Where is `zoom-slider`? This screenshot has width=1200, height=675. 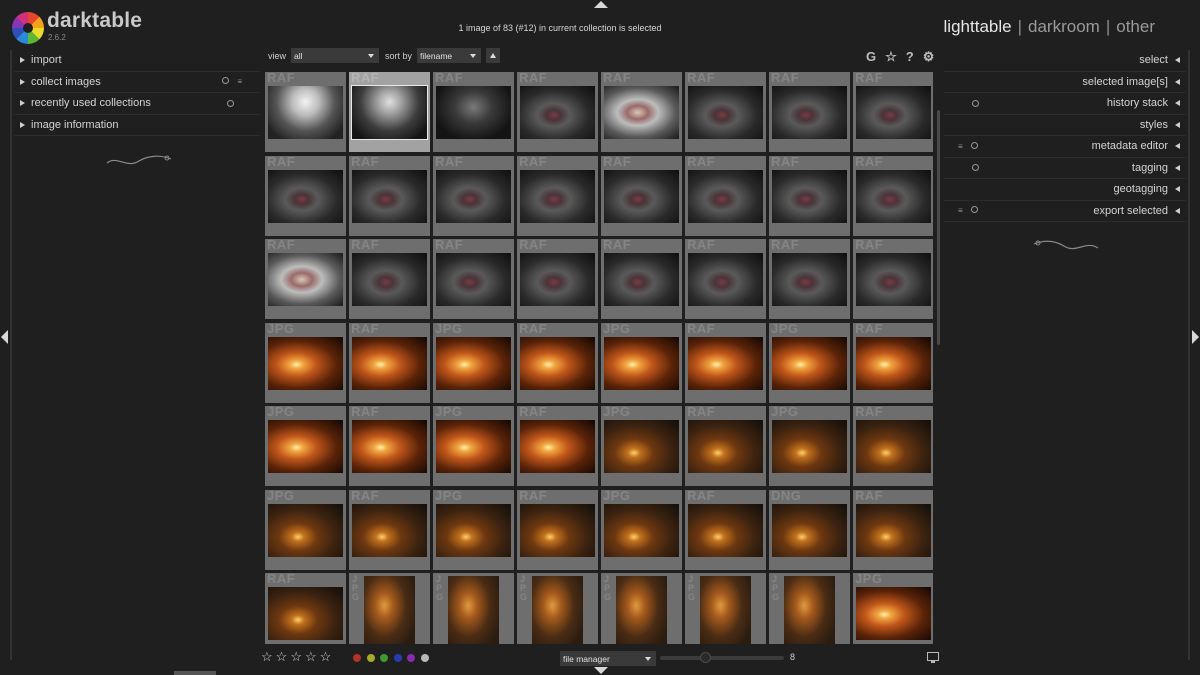
zoom-slider is located at coordinates (722, 658).